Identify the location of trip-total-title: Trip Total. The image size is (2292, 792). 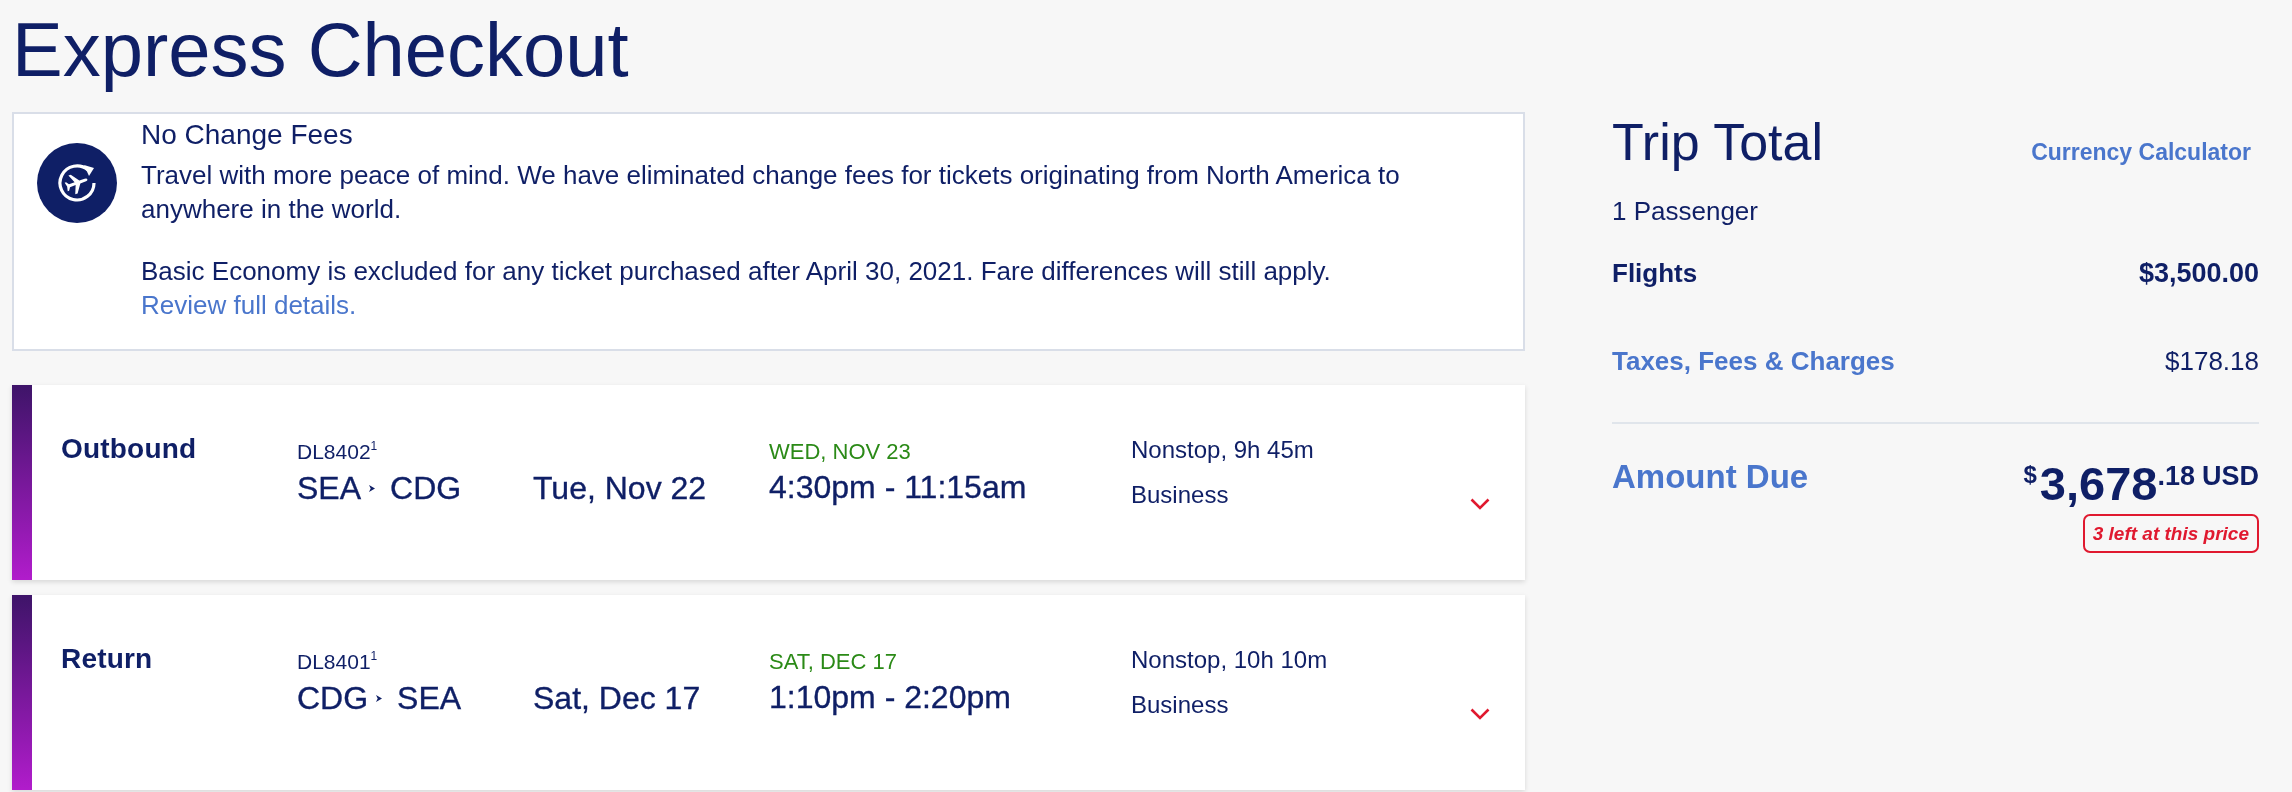
(1717, 142).